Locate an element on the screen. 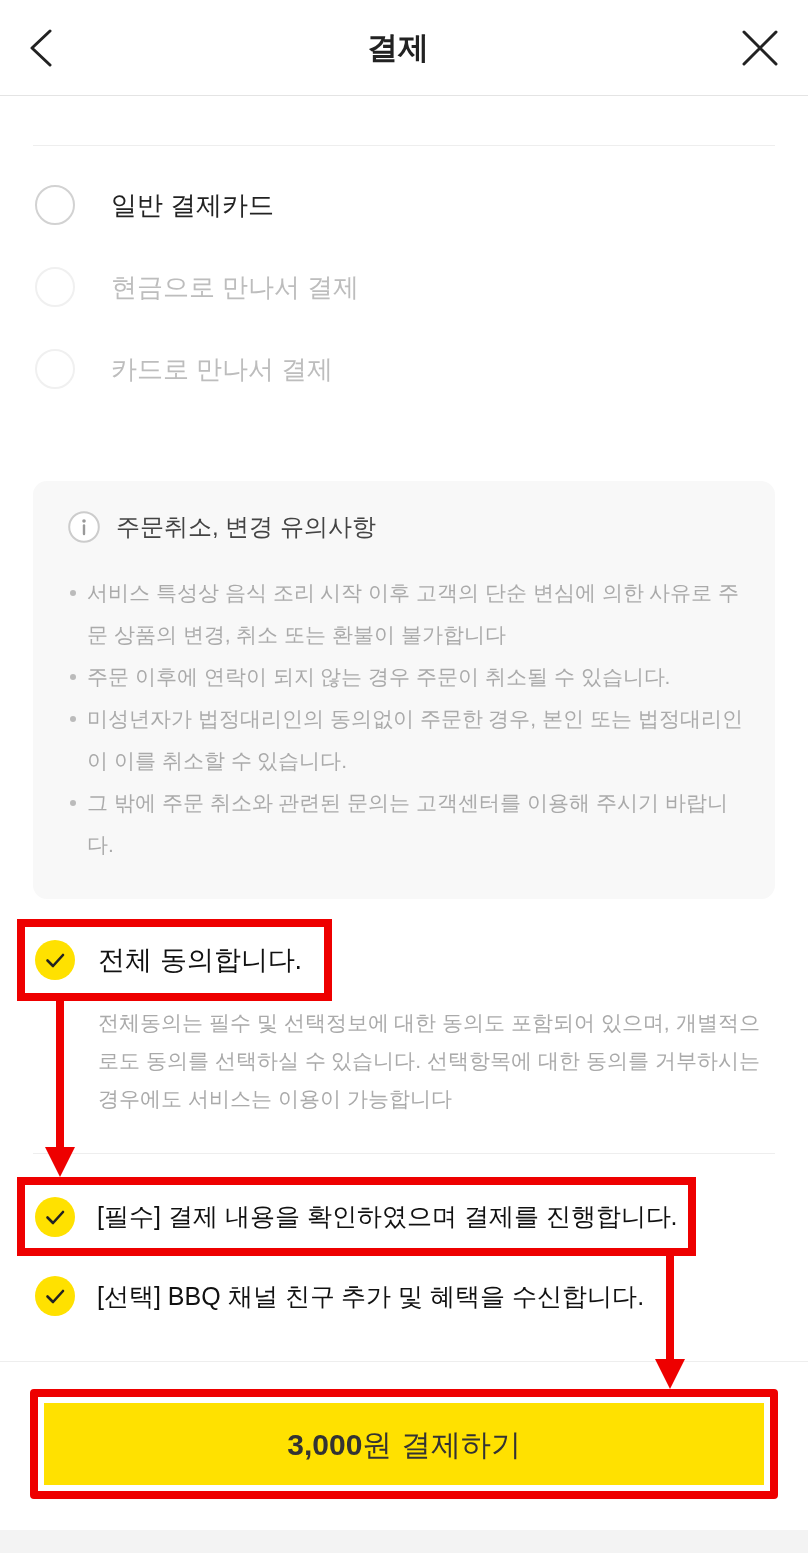 This screenshot has height=1553, width=808. page-title: 결제 is located at coordinates (398, 47).